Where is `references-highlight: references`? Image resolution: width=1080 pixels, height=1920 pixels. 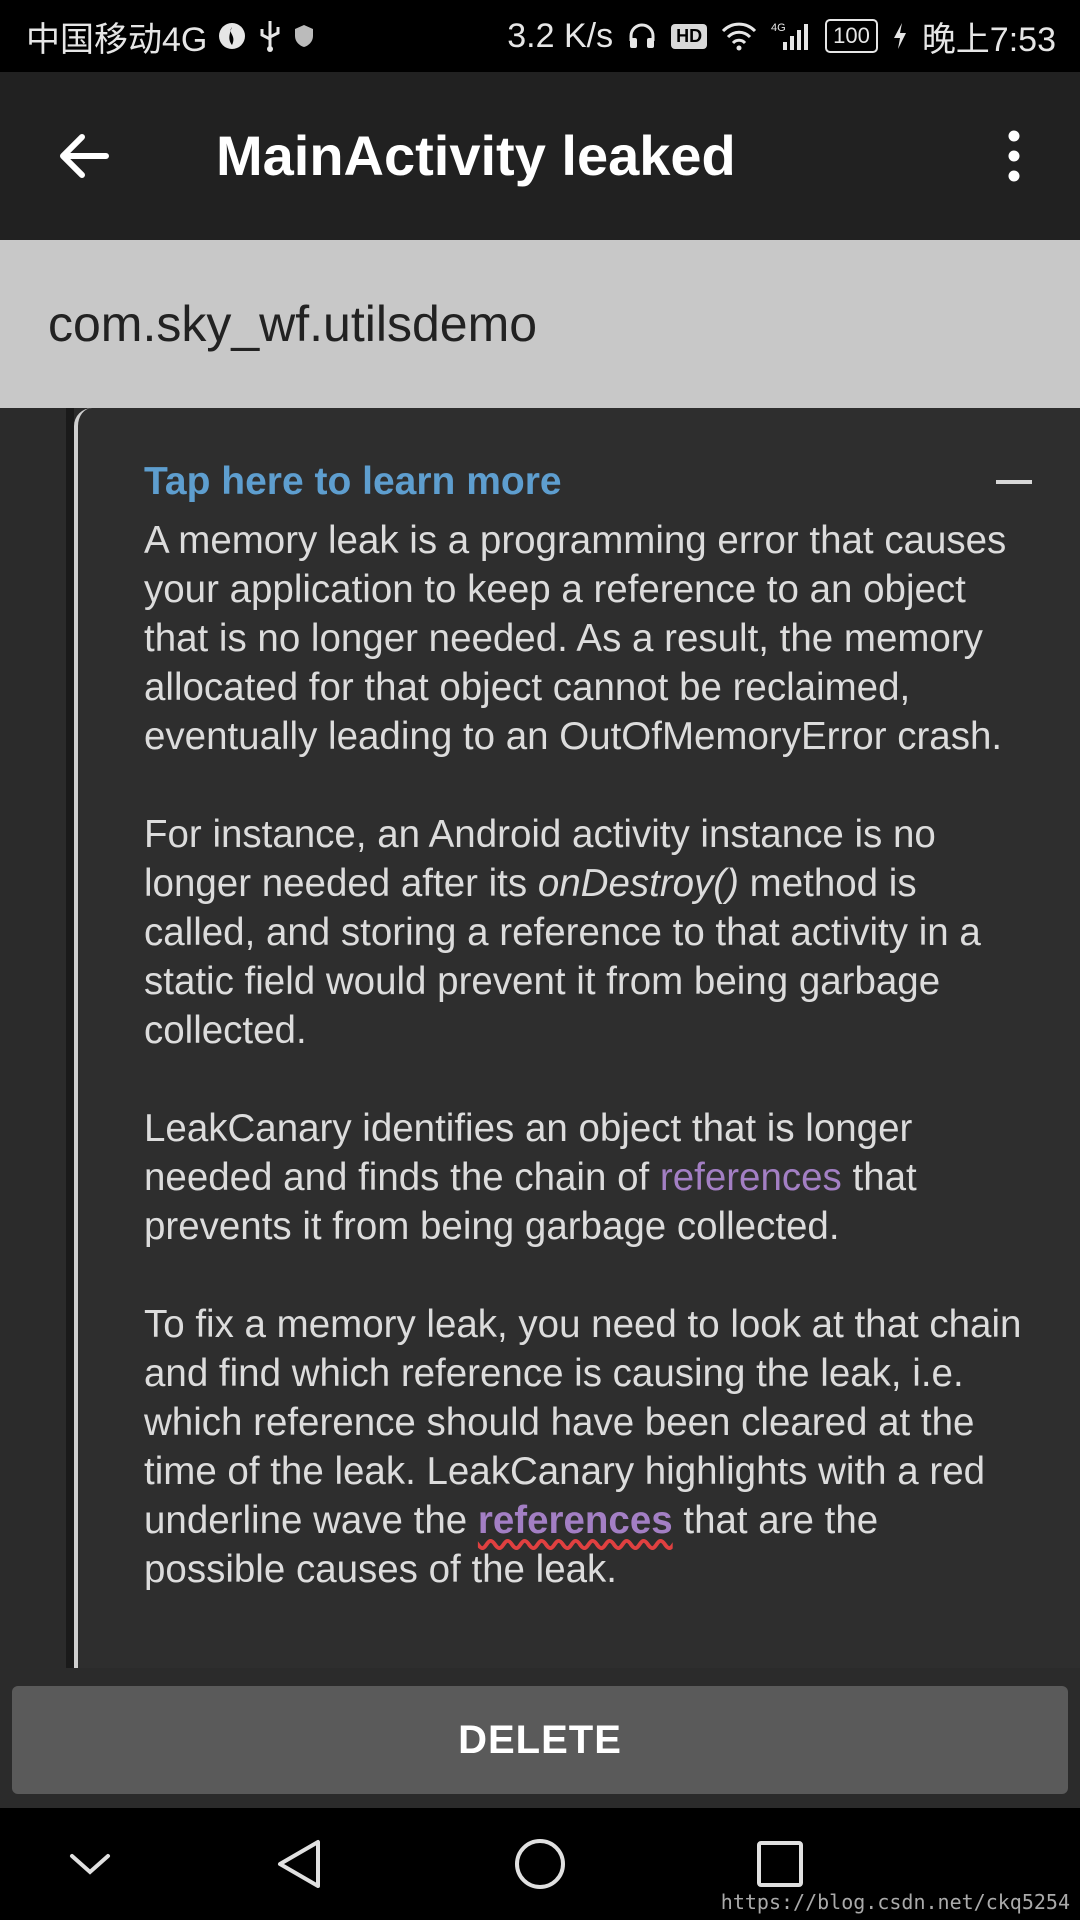 references-highlight: references is located at coordinates (575, 1520).